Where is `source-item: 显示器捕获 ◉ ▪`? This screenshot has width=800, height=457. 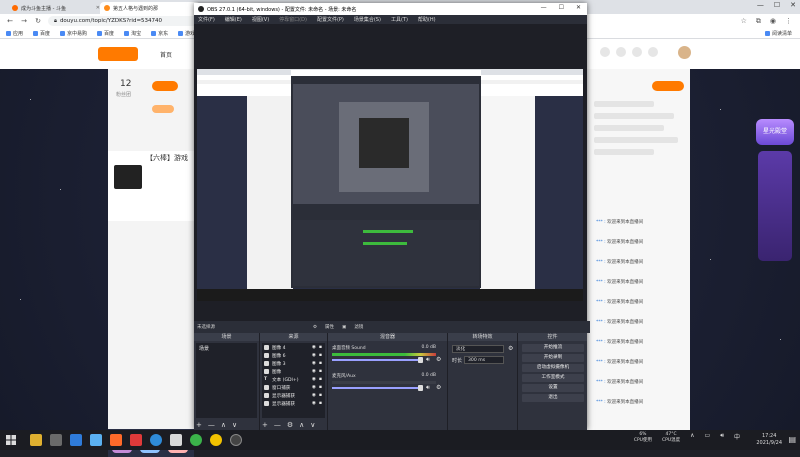
source-item: 显示器捕获 ◉ ▪ is located at coordinates (293, 395).